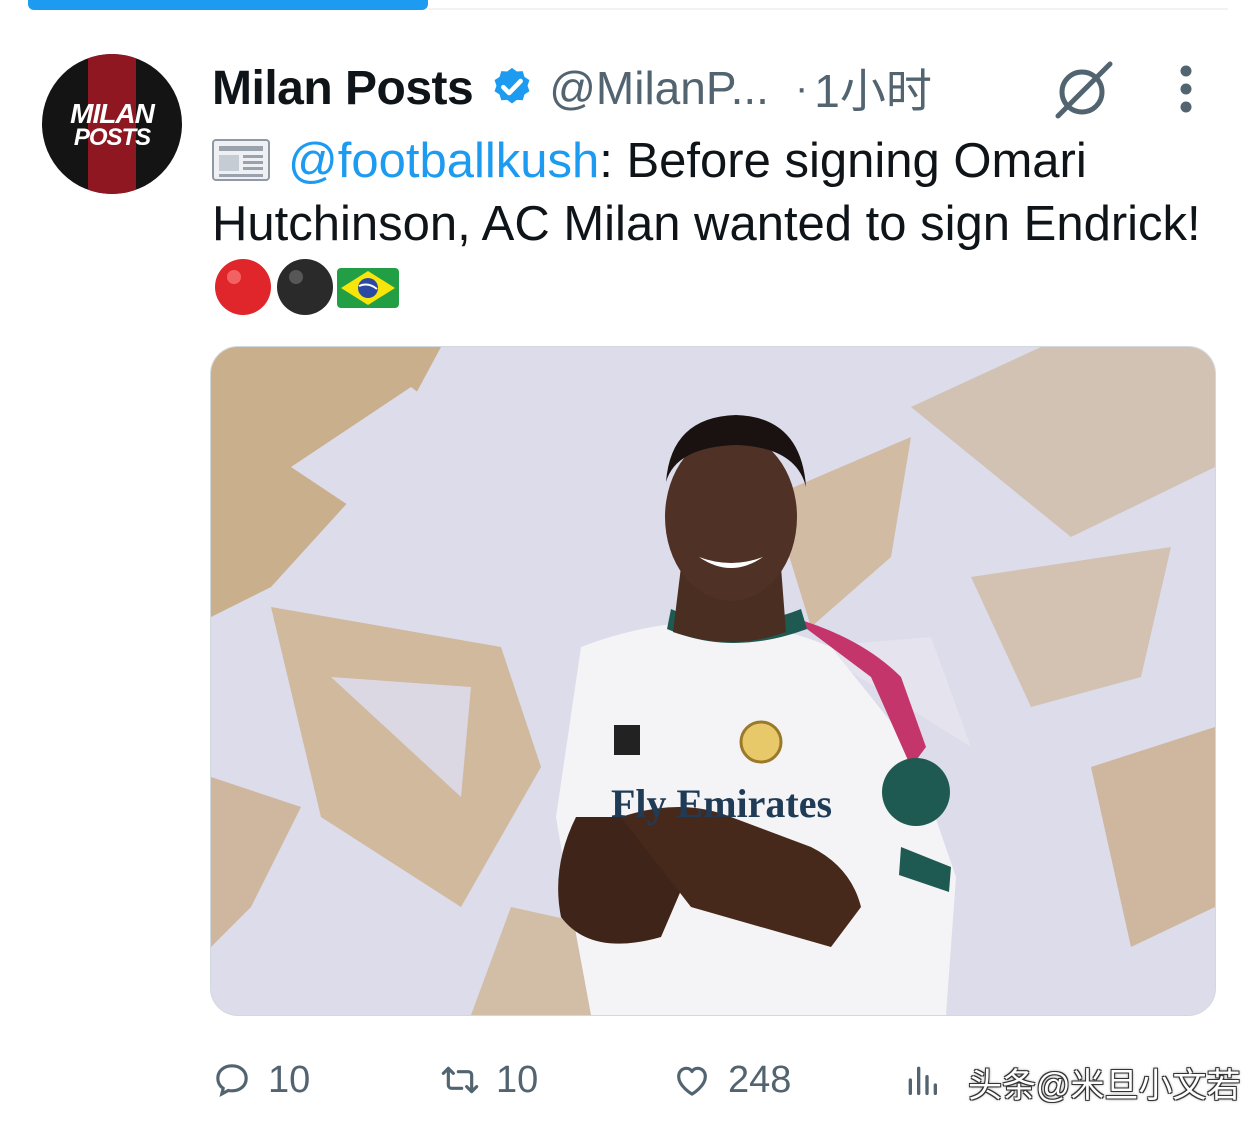  What do you see at coordinates (289, 1079) in the screenshot?
I see `reply-count: 10` at bounding box center [289, 1079].